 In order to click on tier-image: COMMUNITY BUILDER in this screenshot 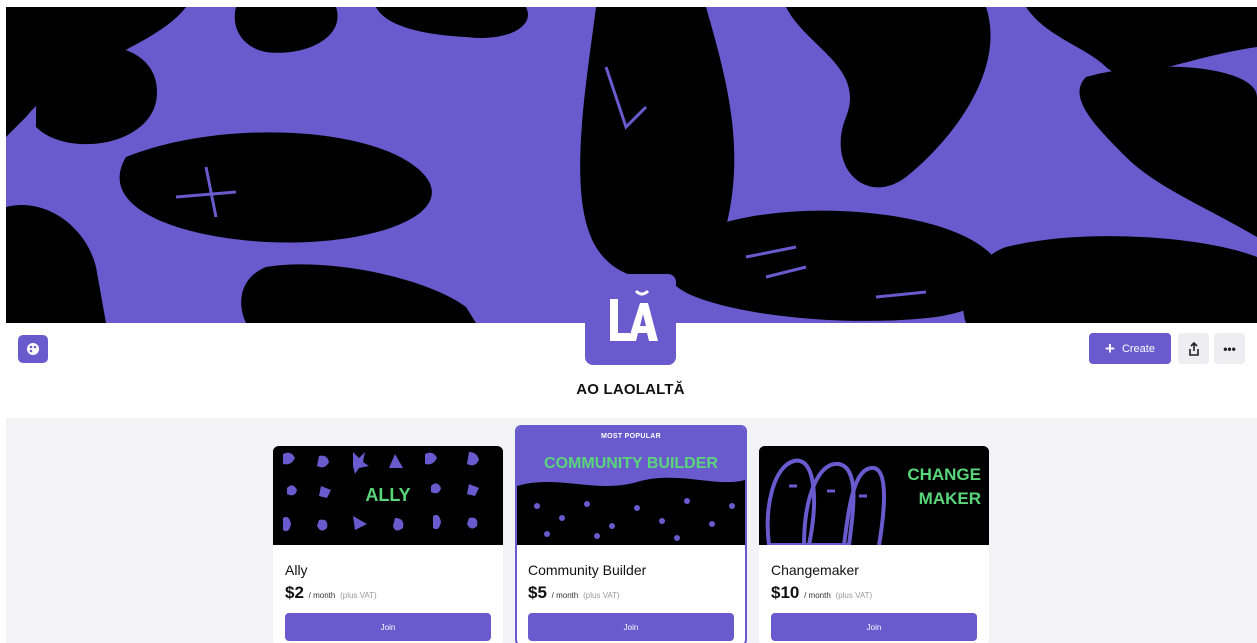, I will do `click(631, 495)`.